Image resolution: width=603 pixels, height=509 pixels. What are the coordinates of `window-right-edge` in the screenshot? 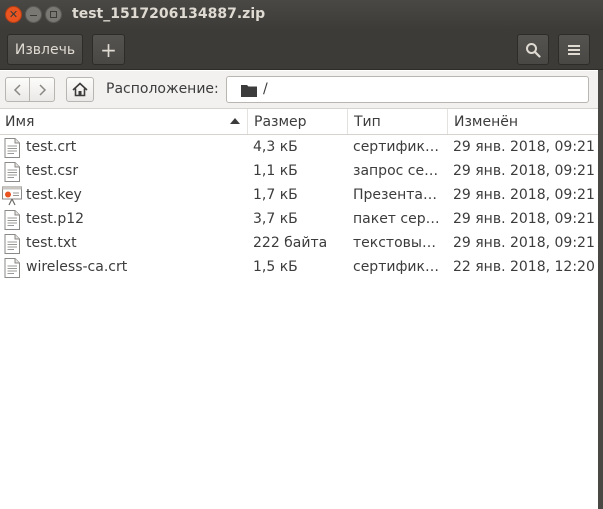 It's located at (600, 289).